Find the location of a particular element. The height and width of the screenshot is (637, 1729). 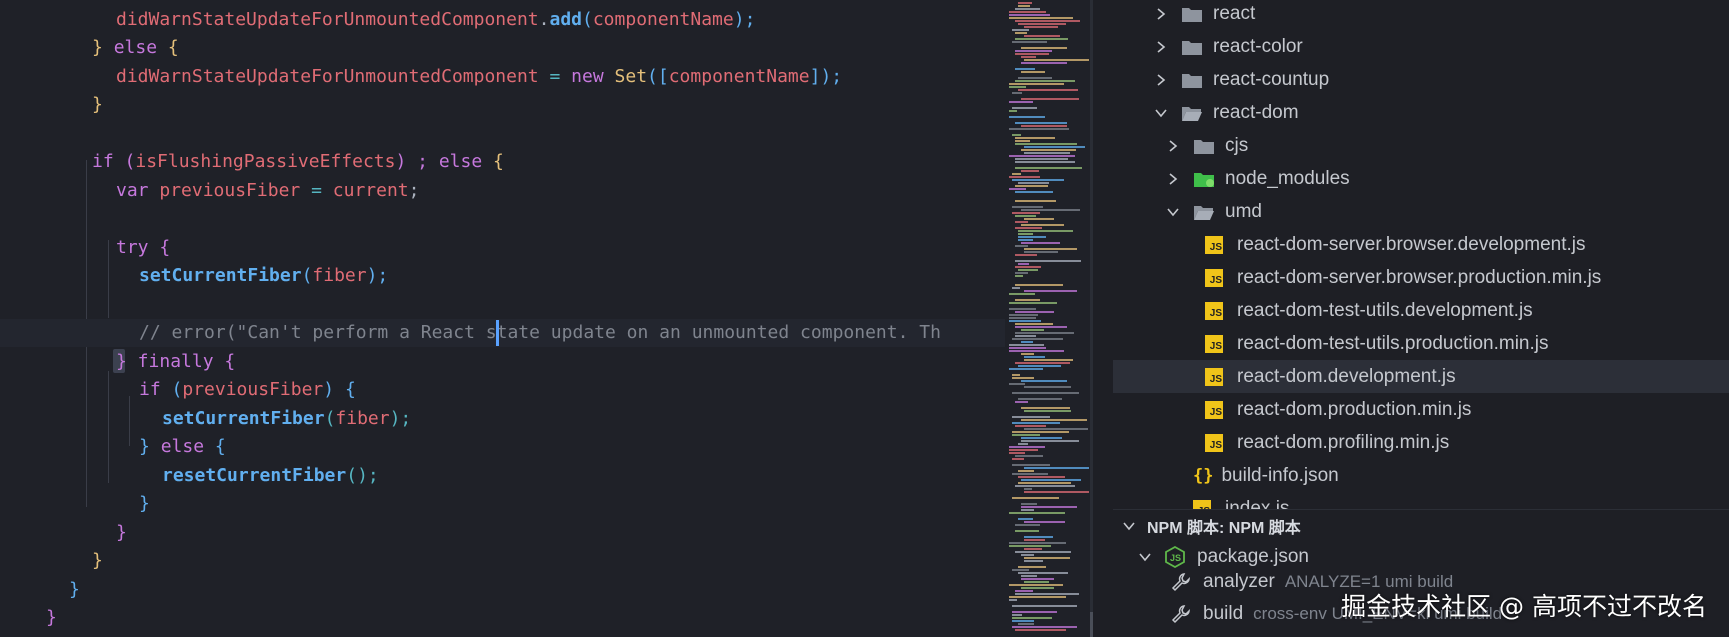

tree-item-react-countup: react-countup is located at coordinates (1421, 79).